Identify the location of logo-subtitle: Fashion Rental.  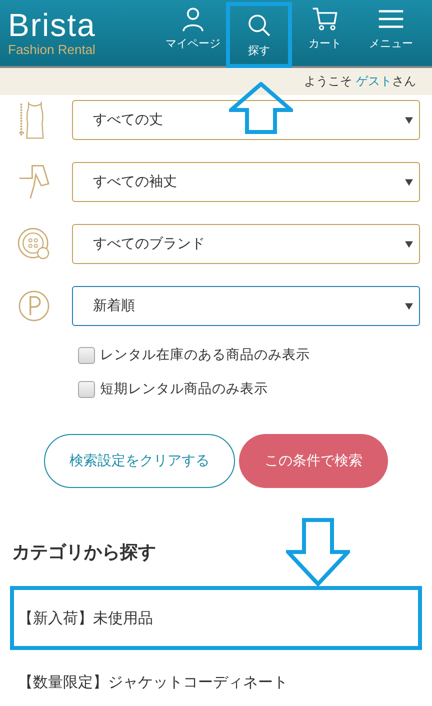
(52, 50).